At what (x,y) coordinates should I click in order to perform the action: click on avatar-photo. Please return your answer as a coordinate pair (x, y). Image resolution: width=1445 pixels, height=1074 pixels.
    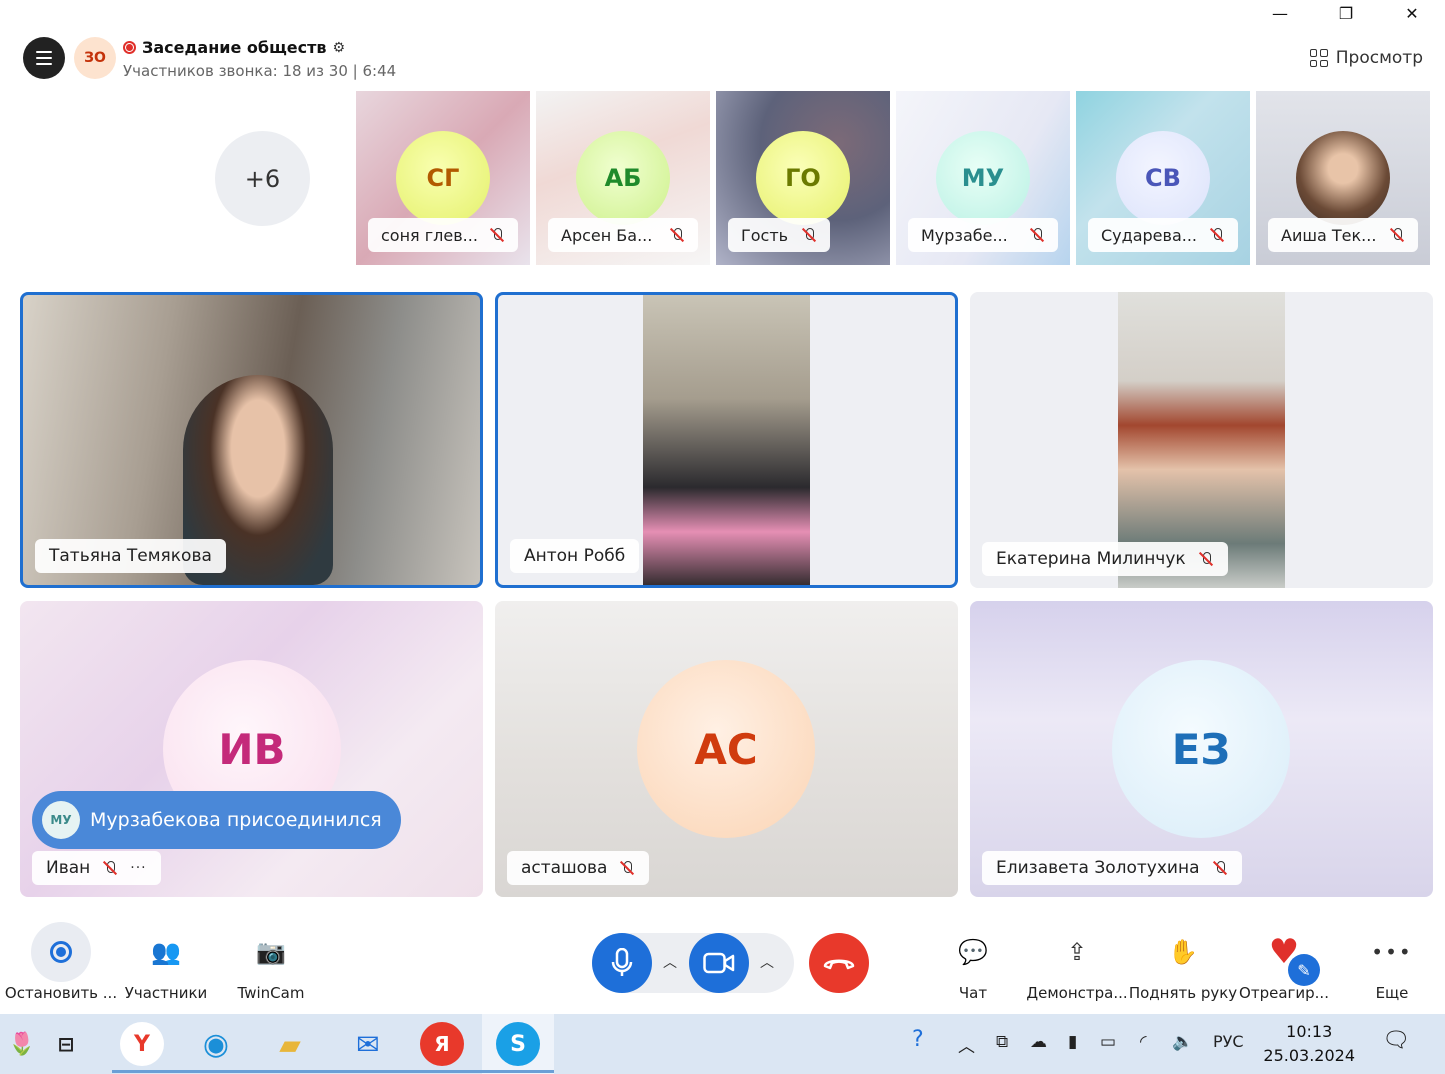
    Looking at the image, I should click on (1343, 178).